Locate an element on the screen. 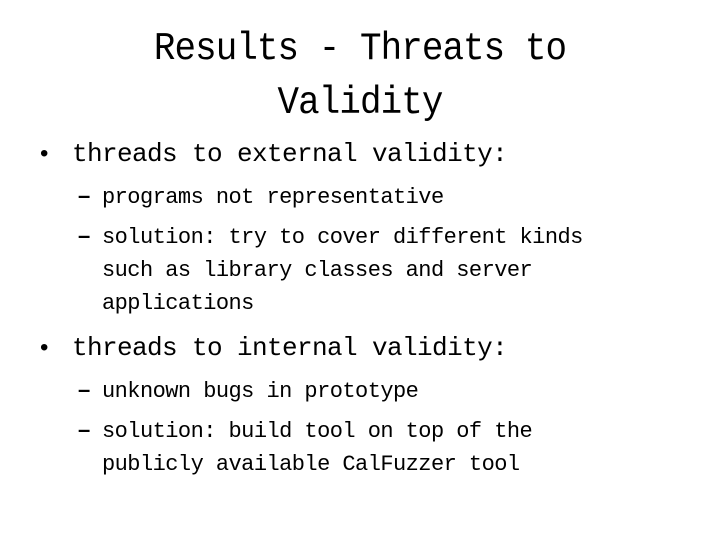 This screenshot has width=720, height=540. slide-title-line-1: Results - Threats to is located at coordinates (360, 49).